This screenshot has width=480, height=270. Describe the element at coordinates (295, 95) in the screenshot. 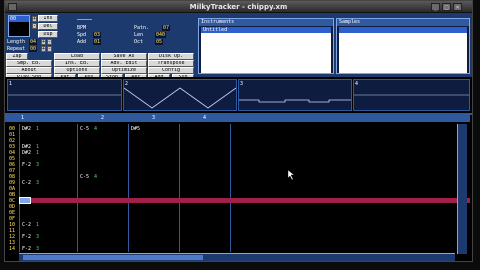

I see `scope-channel: 3` at that location.